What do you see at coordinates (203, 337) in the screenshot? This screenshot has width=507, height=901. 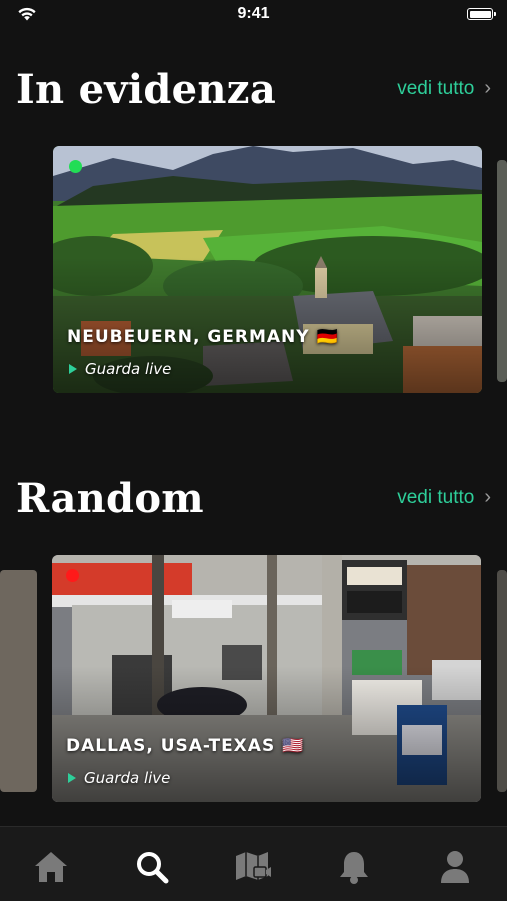 I see `card-location-title: NEUBEUERN, GERMANY 🇩🇪` at bounding box center [203, 337].